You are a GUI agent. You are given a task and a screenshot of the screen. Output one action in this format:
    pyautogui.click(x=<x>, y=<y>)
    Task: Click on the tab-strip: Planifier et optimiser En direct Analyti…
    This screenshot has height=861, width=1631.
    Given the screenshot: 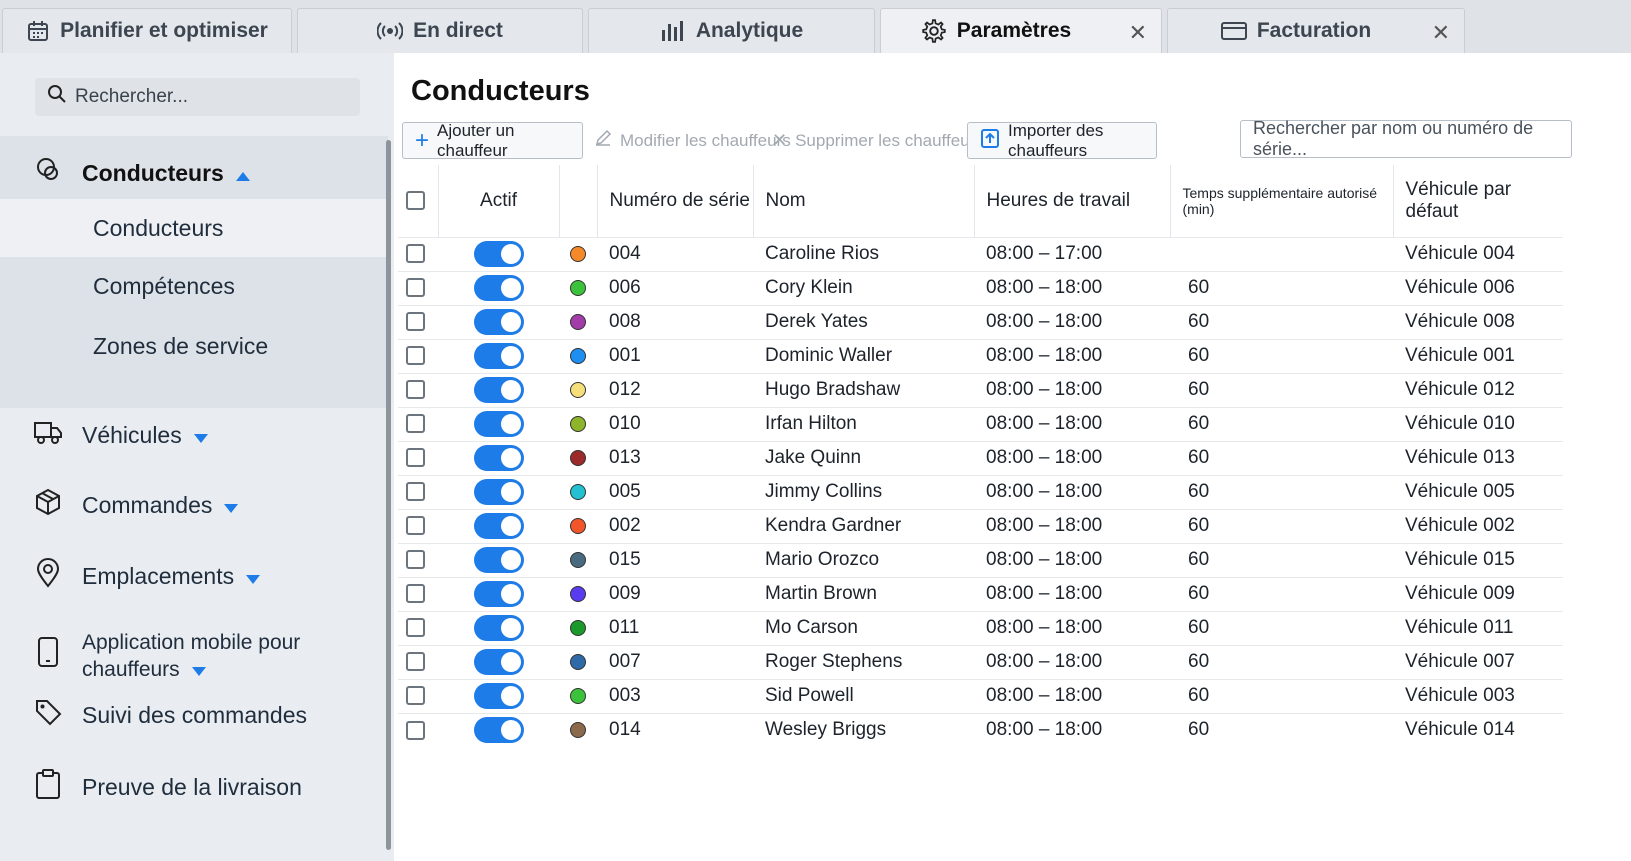 What is the action you would take?
    pyautogui.click(x=815, y=26)
    